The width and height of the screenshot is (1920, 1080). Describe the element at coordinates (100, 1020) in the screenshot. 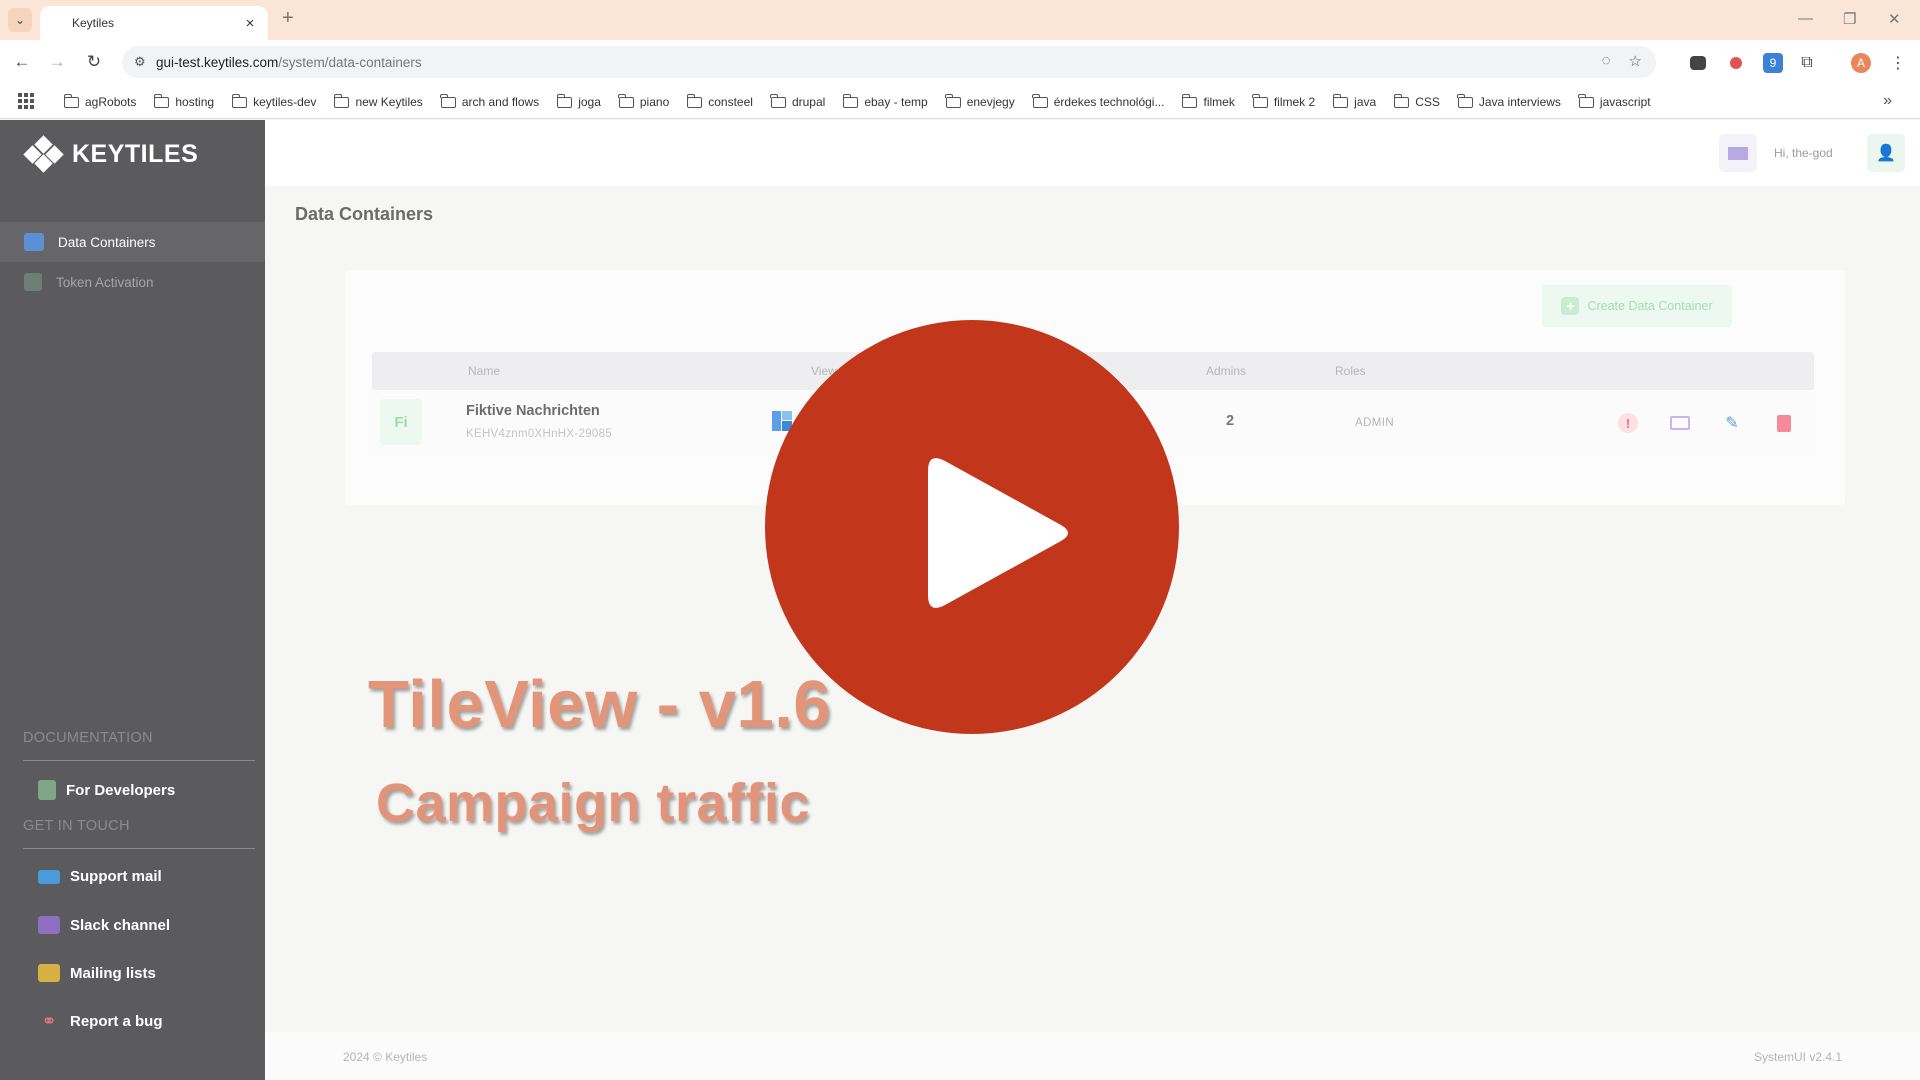

I see `report-bug-link: ⚭ Report a bug` at that location.